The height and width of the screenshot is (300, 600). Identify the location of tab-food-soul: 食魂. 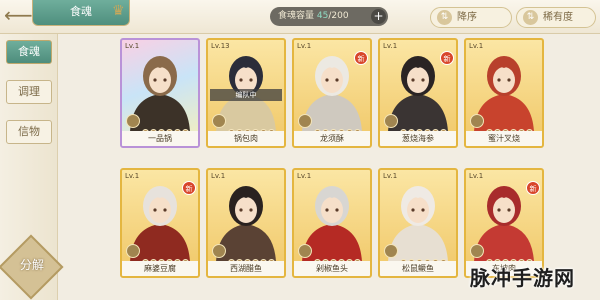
(29, 52).